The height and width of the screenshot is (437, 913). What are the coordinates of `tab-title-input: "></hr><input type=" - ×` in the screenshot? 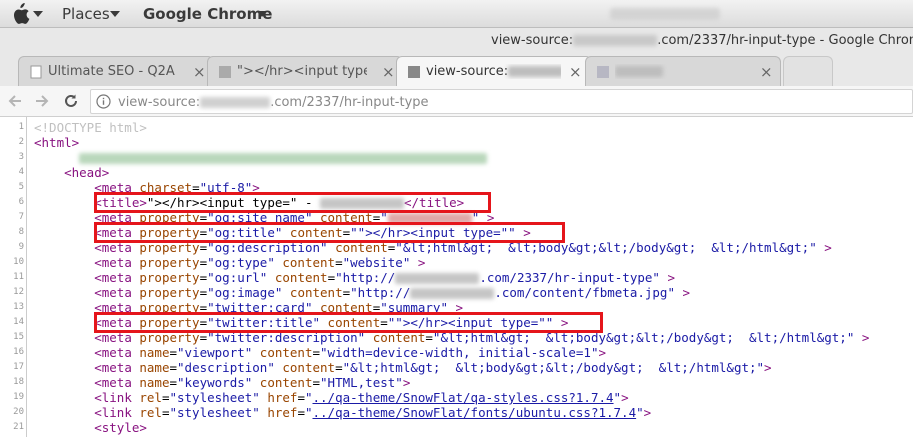 It's located at (305, 71).